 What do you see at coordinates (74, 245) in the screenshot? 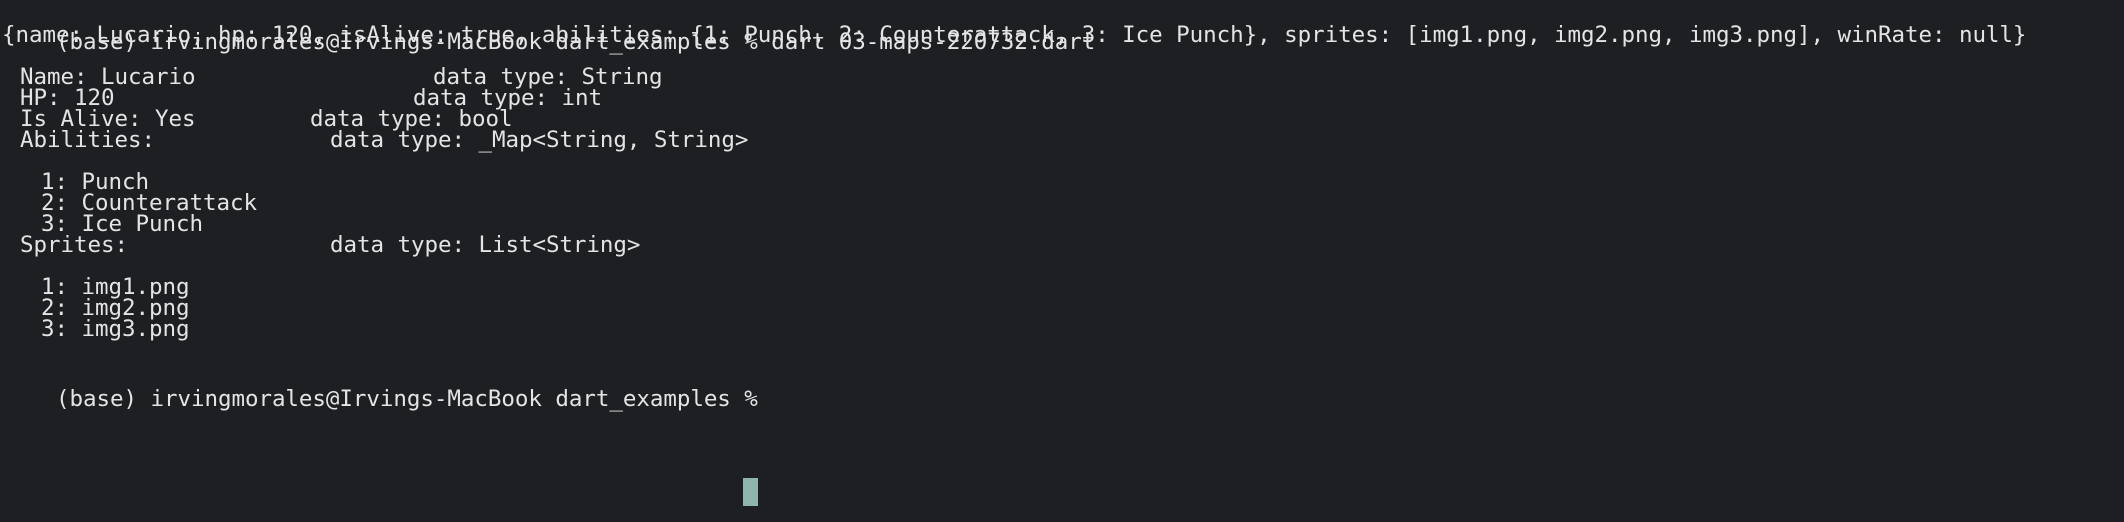
I see `field-sprites-label: Sprites:` at bounding box center [74, 245].